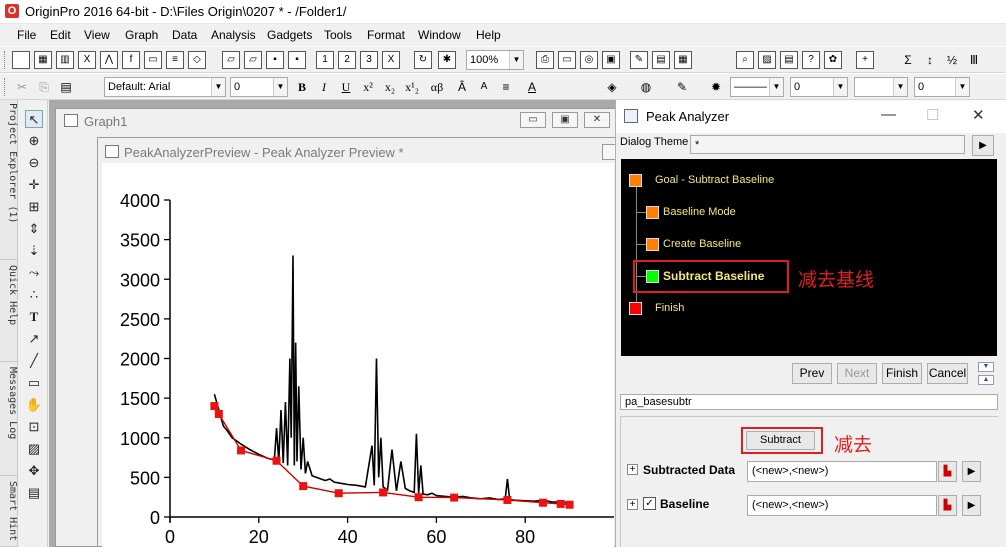  Describe the element at coordinates (386, 35) in the screenshot. I see `menu-format: Format` at that location.